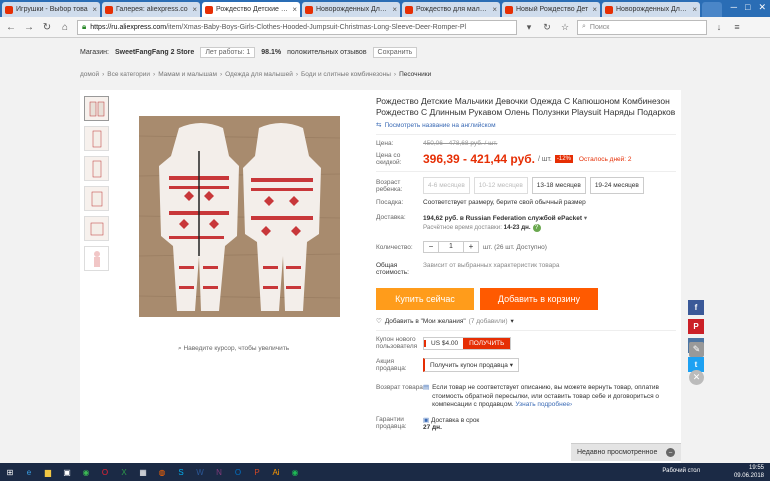 The image size is (770, 481). I want to click on chrome-icon: ◉, so click(86, 472).